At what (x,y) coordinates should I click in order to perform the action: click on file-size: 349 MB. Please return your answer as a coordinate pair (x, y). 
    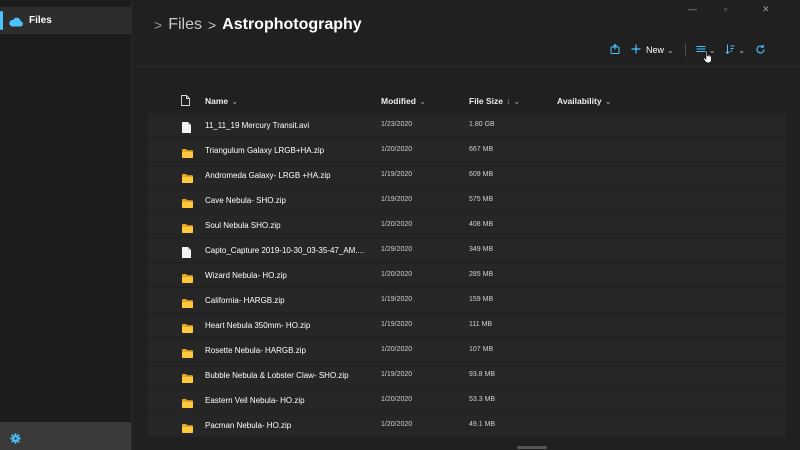
    Looking at the image, I should click on (481, 249).